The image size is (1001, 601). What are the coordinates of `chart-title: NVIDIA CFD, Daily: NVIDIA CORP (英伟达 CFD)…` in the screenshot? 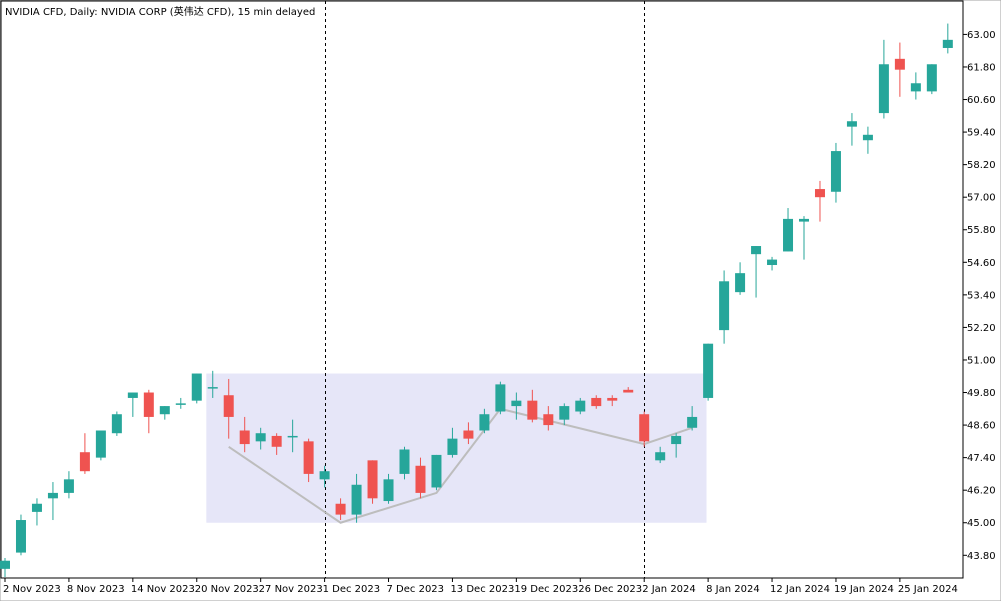 It's located at (160, 11).